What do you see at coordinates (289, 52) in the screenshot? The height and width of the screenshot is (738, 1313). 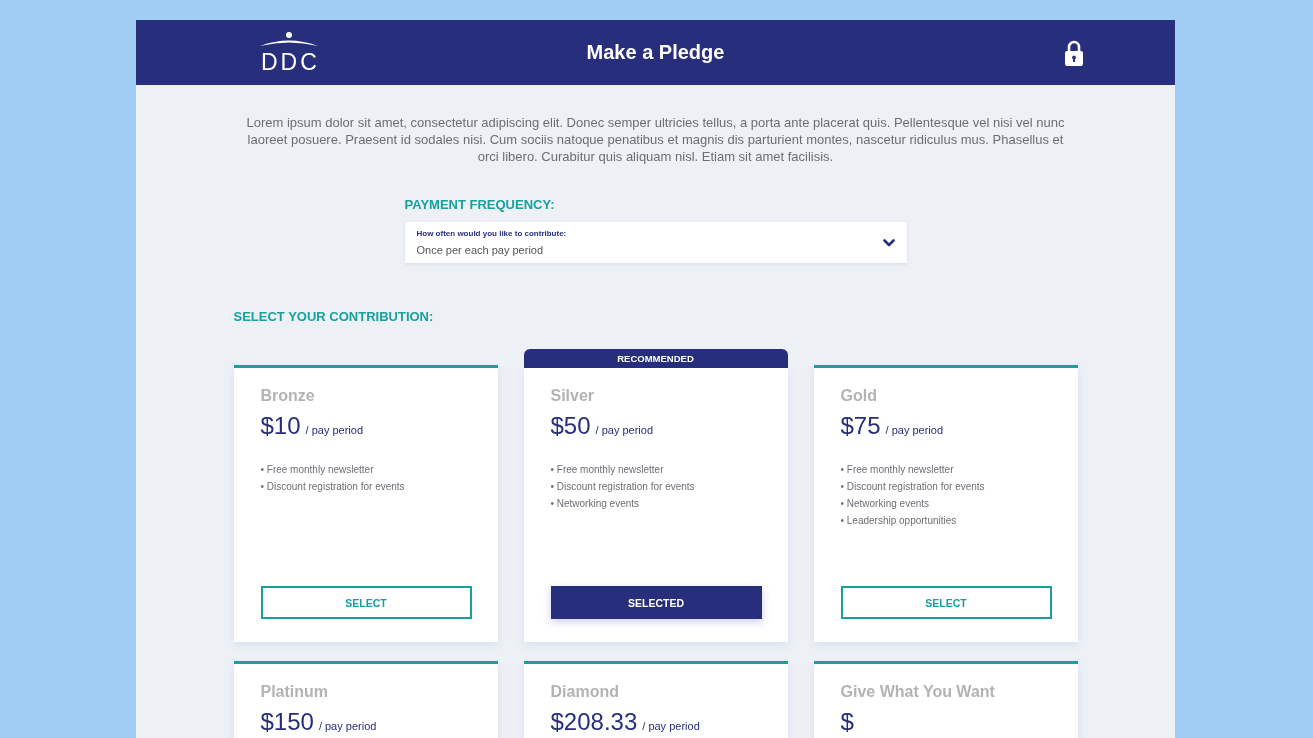 I see `logo: DDC` at bounding box center [289, 52].